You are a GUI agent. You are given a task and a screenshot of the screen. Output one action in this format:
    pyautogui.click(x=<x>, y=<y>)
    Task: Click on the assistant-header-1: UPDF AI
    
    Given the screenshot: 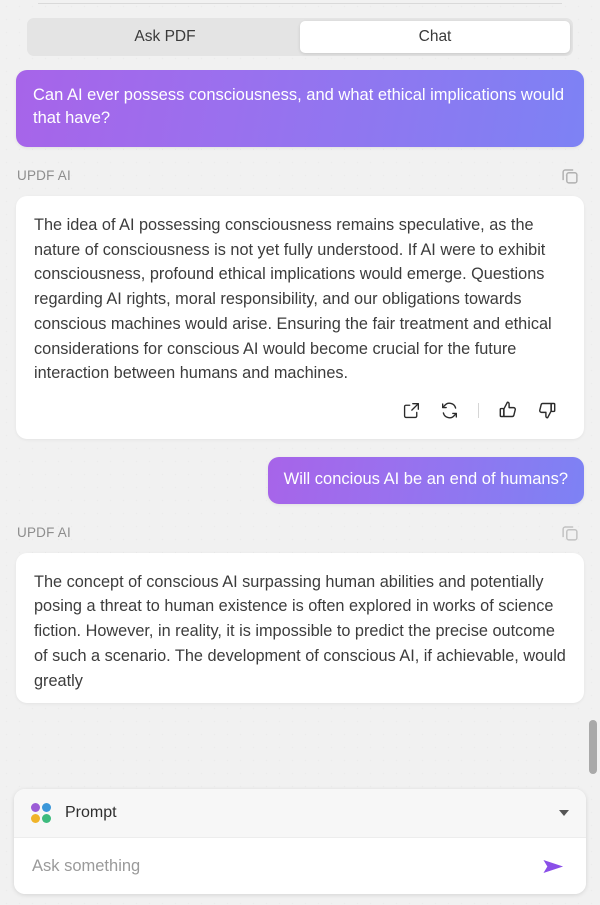 What is the action you would take?
    pyautogui.click(x=300, y=176)
    